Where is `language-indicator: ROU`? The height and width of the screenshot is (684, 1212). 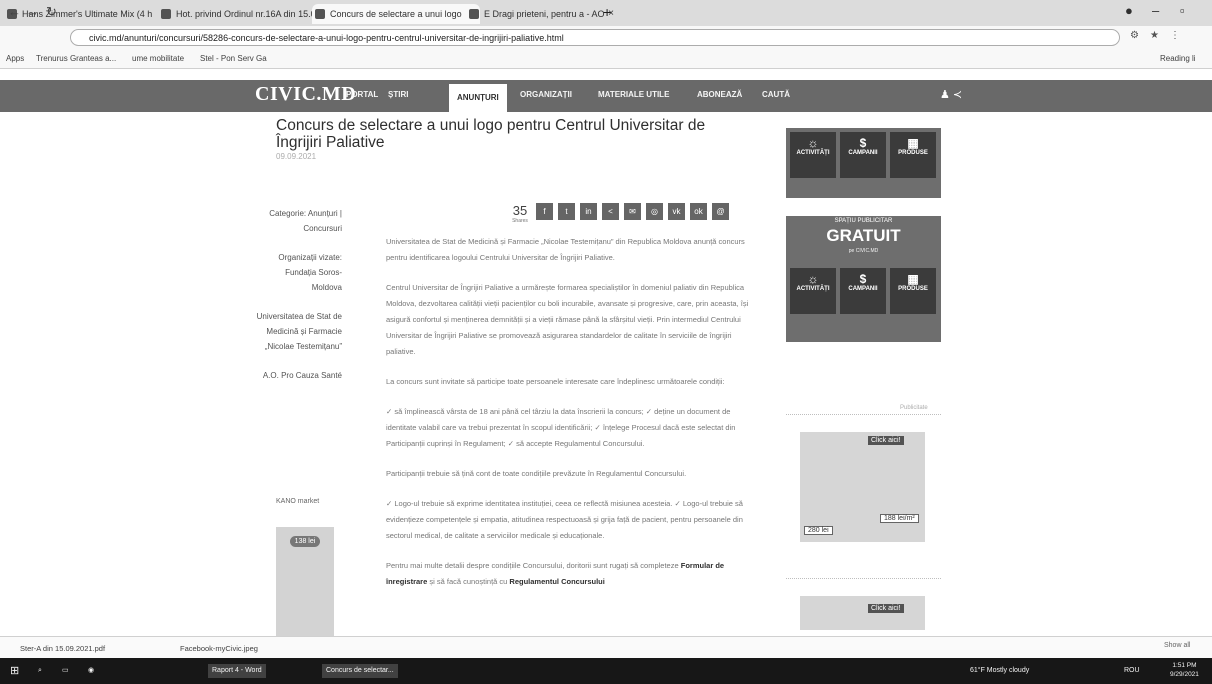
language-indicator: ROU is located at coordinates (1132, 671).